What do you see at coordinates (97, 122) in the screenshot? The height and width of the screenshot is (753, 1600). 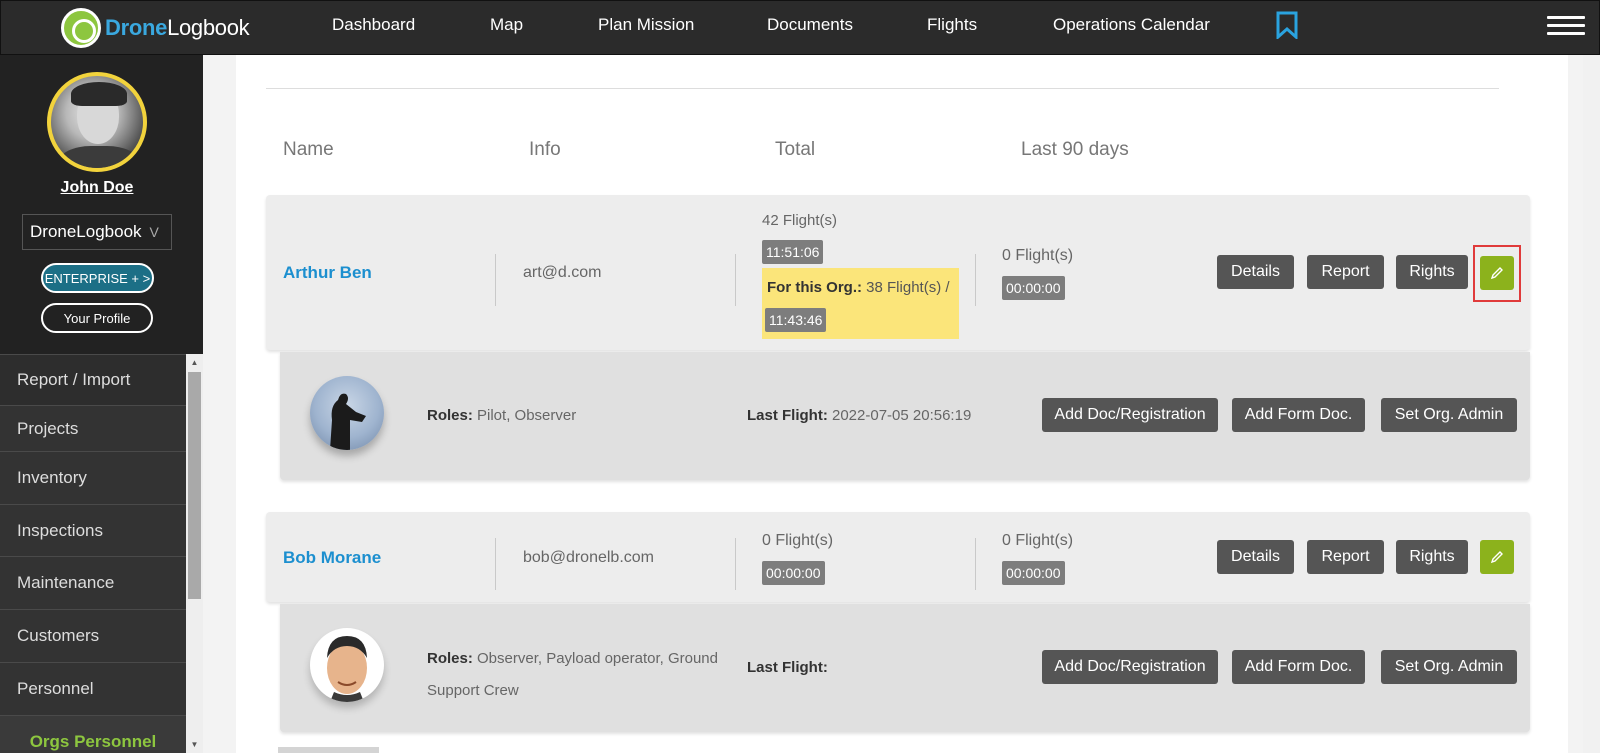 I see `avatar` at bounding box center [97, 122].